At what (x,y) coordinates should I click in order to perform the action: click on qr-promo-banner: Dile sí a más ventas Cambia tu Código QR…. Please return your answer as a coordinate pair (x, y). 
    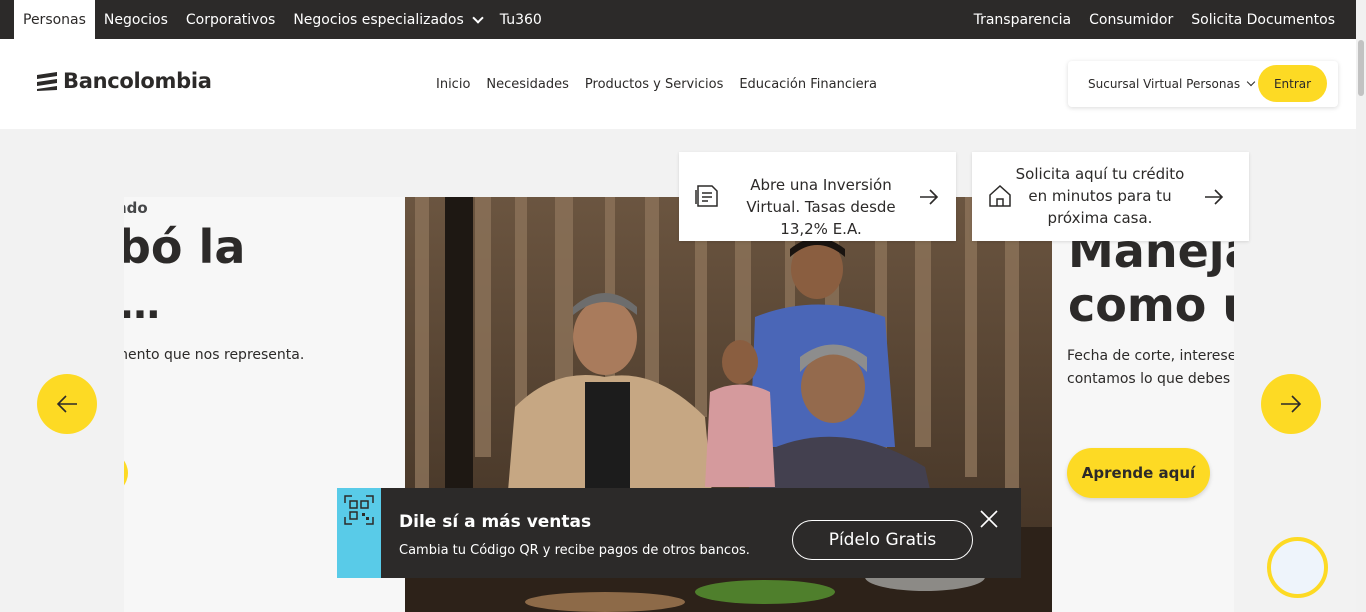
    Looking at the image, I should click on (679, 533).